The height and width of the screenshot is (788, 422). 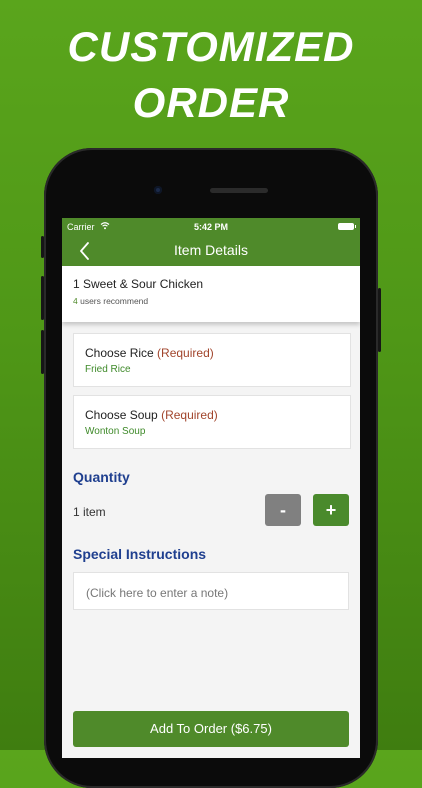 I want to click on special-instructions-heading: Special Instructions, so click(x=140, y=554).